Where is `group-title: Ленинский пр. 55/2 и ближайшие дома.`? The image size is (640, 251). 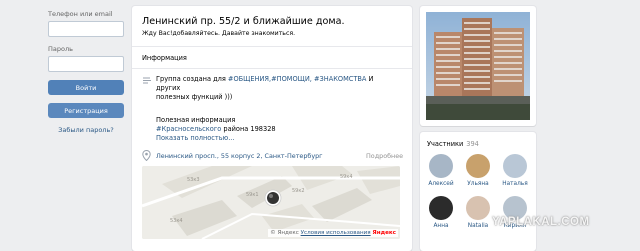
group-title: Ленинский пр. 55/2 и ближайшие дома. is located at coordinates (243, 21).